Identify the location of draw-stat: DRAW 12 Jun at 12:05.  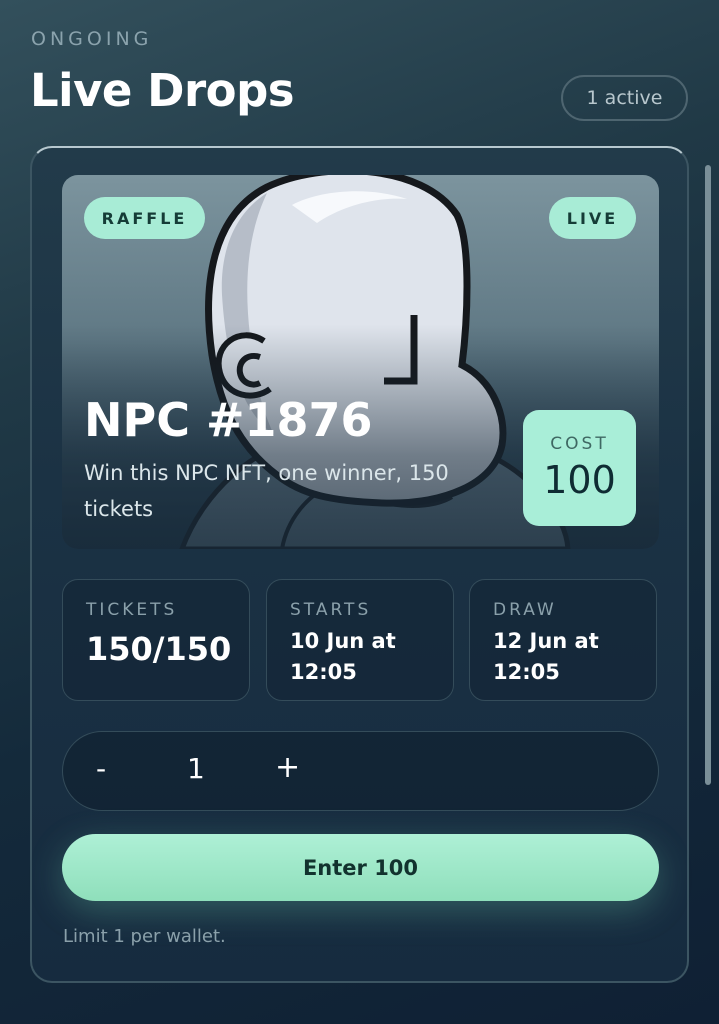
(563, 640).